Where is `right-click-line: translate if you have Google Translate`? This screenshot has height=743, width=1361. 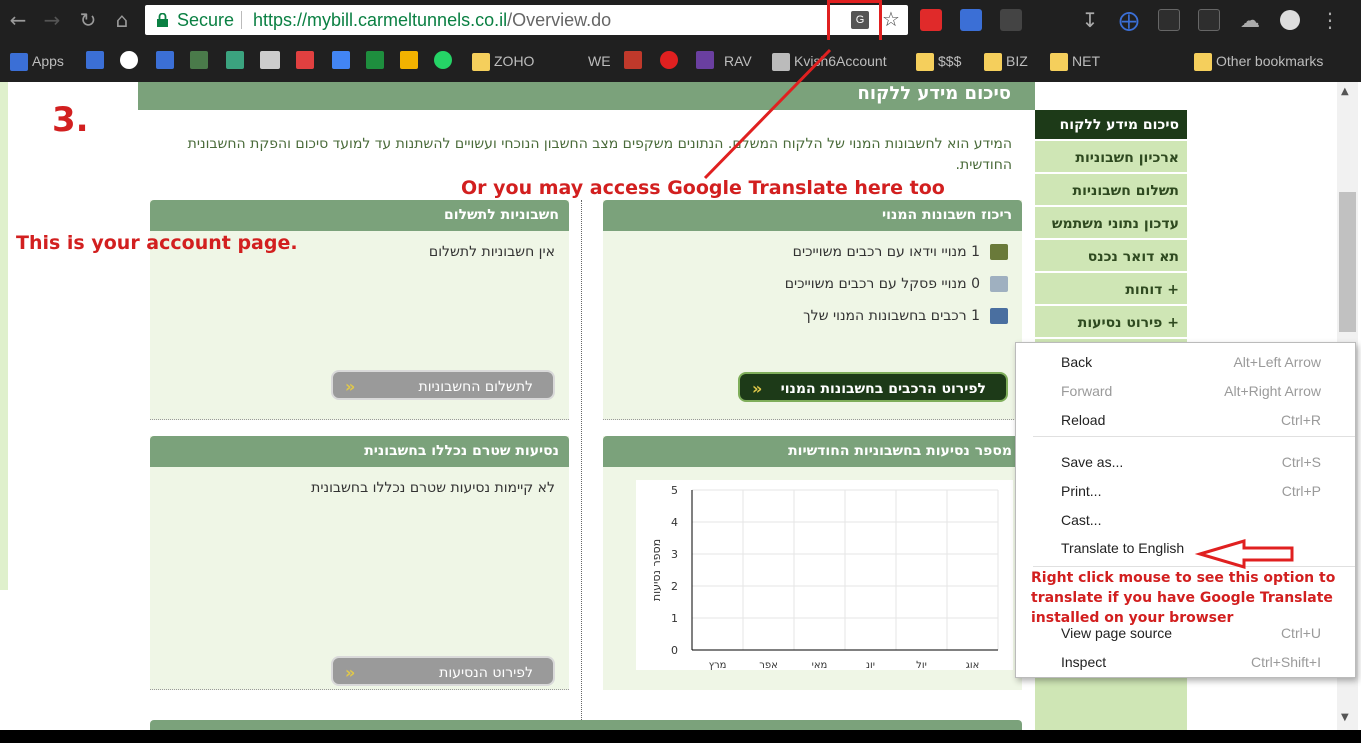 right-click-line: translate if you have Google Translate is located at coordinates (1182, 598).